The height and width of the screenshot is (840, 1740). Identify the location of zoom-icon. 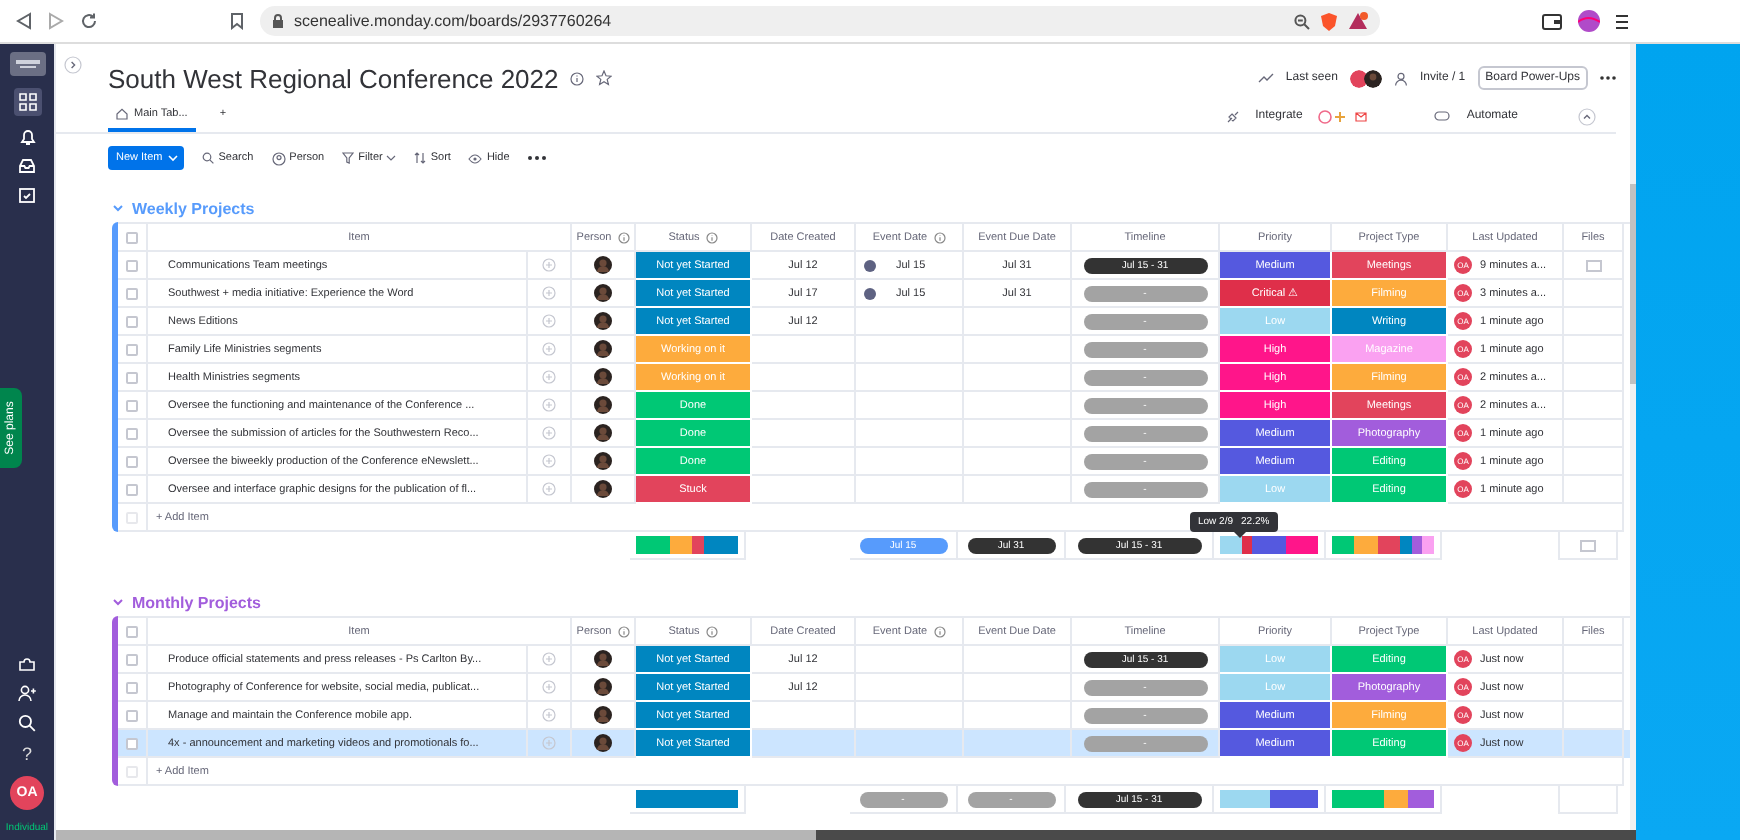
(1302, 21).